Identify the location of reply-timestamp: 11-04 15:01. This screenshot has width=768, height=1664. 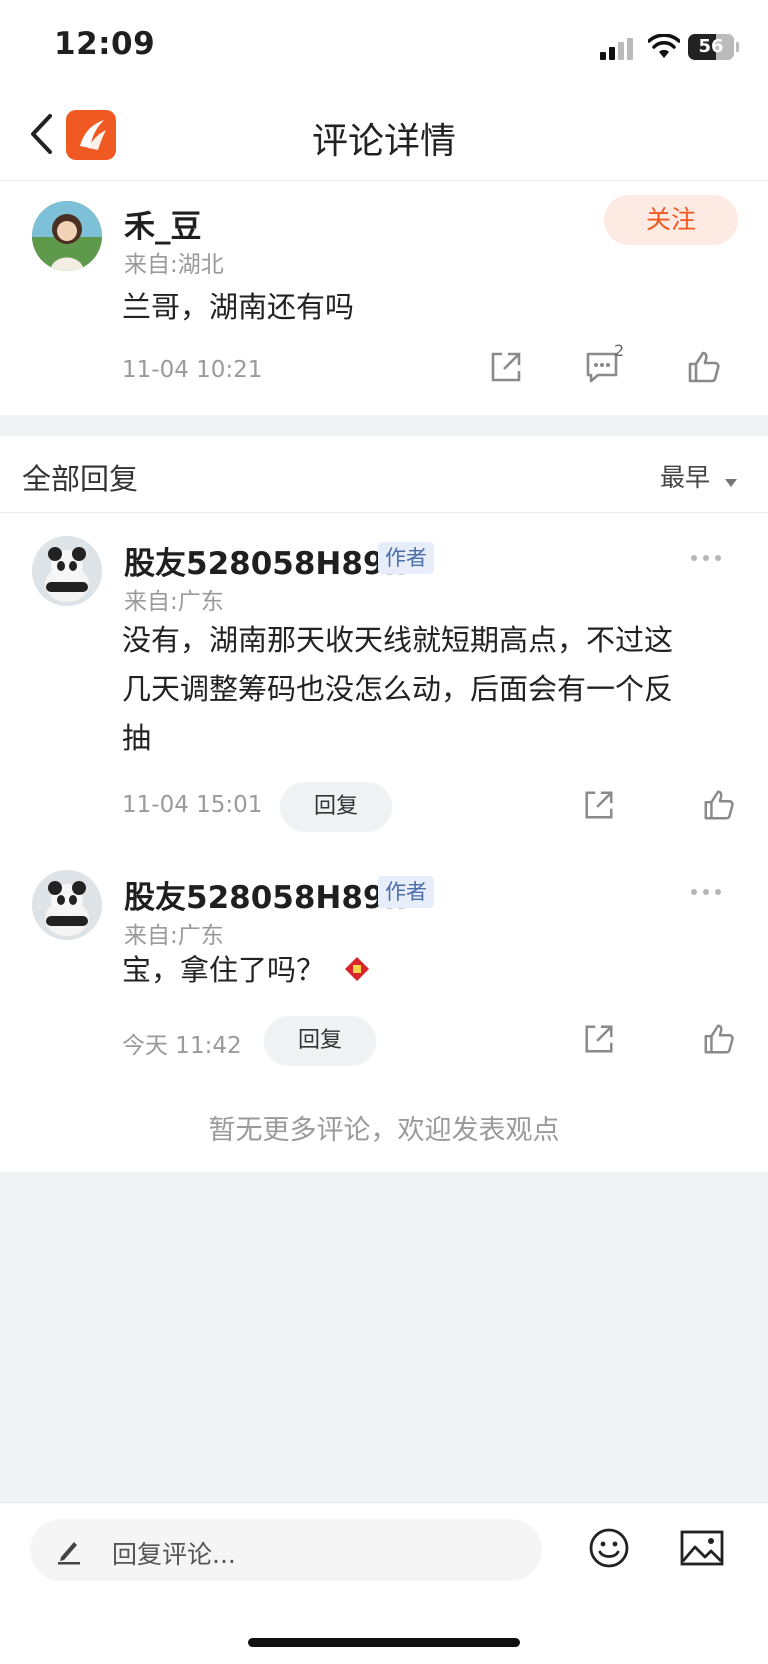
(192, 805).